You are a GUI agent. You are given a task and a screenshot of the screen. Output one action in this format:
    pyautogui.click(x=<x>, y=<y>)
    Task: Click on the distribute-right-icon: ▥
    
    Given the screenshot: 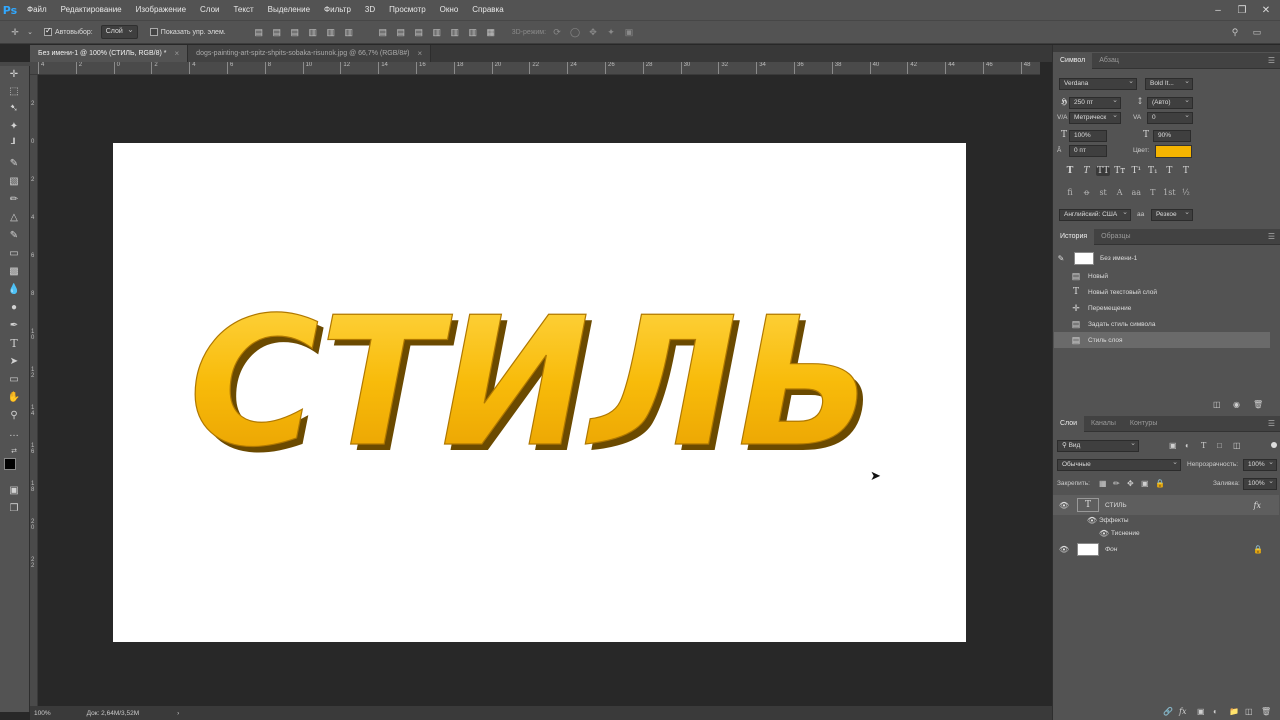 What is the action you would take?
    pyautogui.click(x=473, y=32)
    